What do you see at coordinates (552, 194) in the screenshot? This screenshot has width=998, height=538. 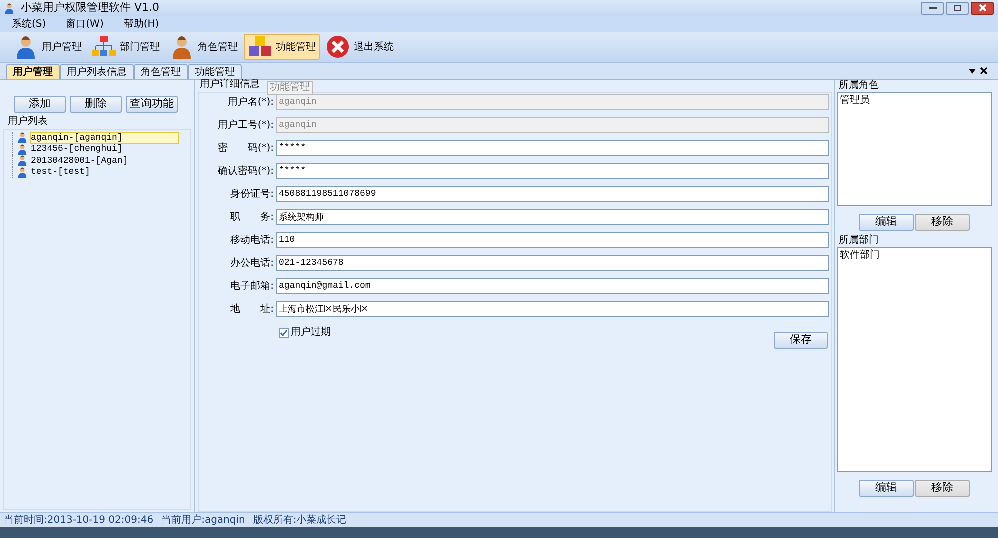 I see `input-field: 450881198511078699` at bounding box center [552, 194].